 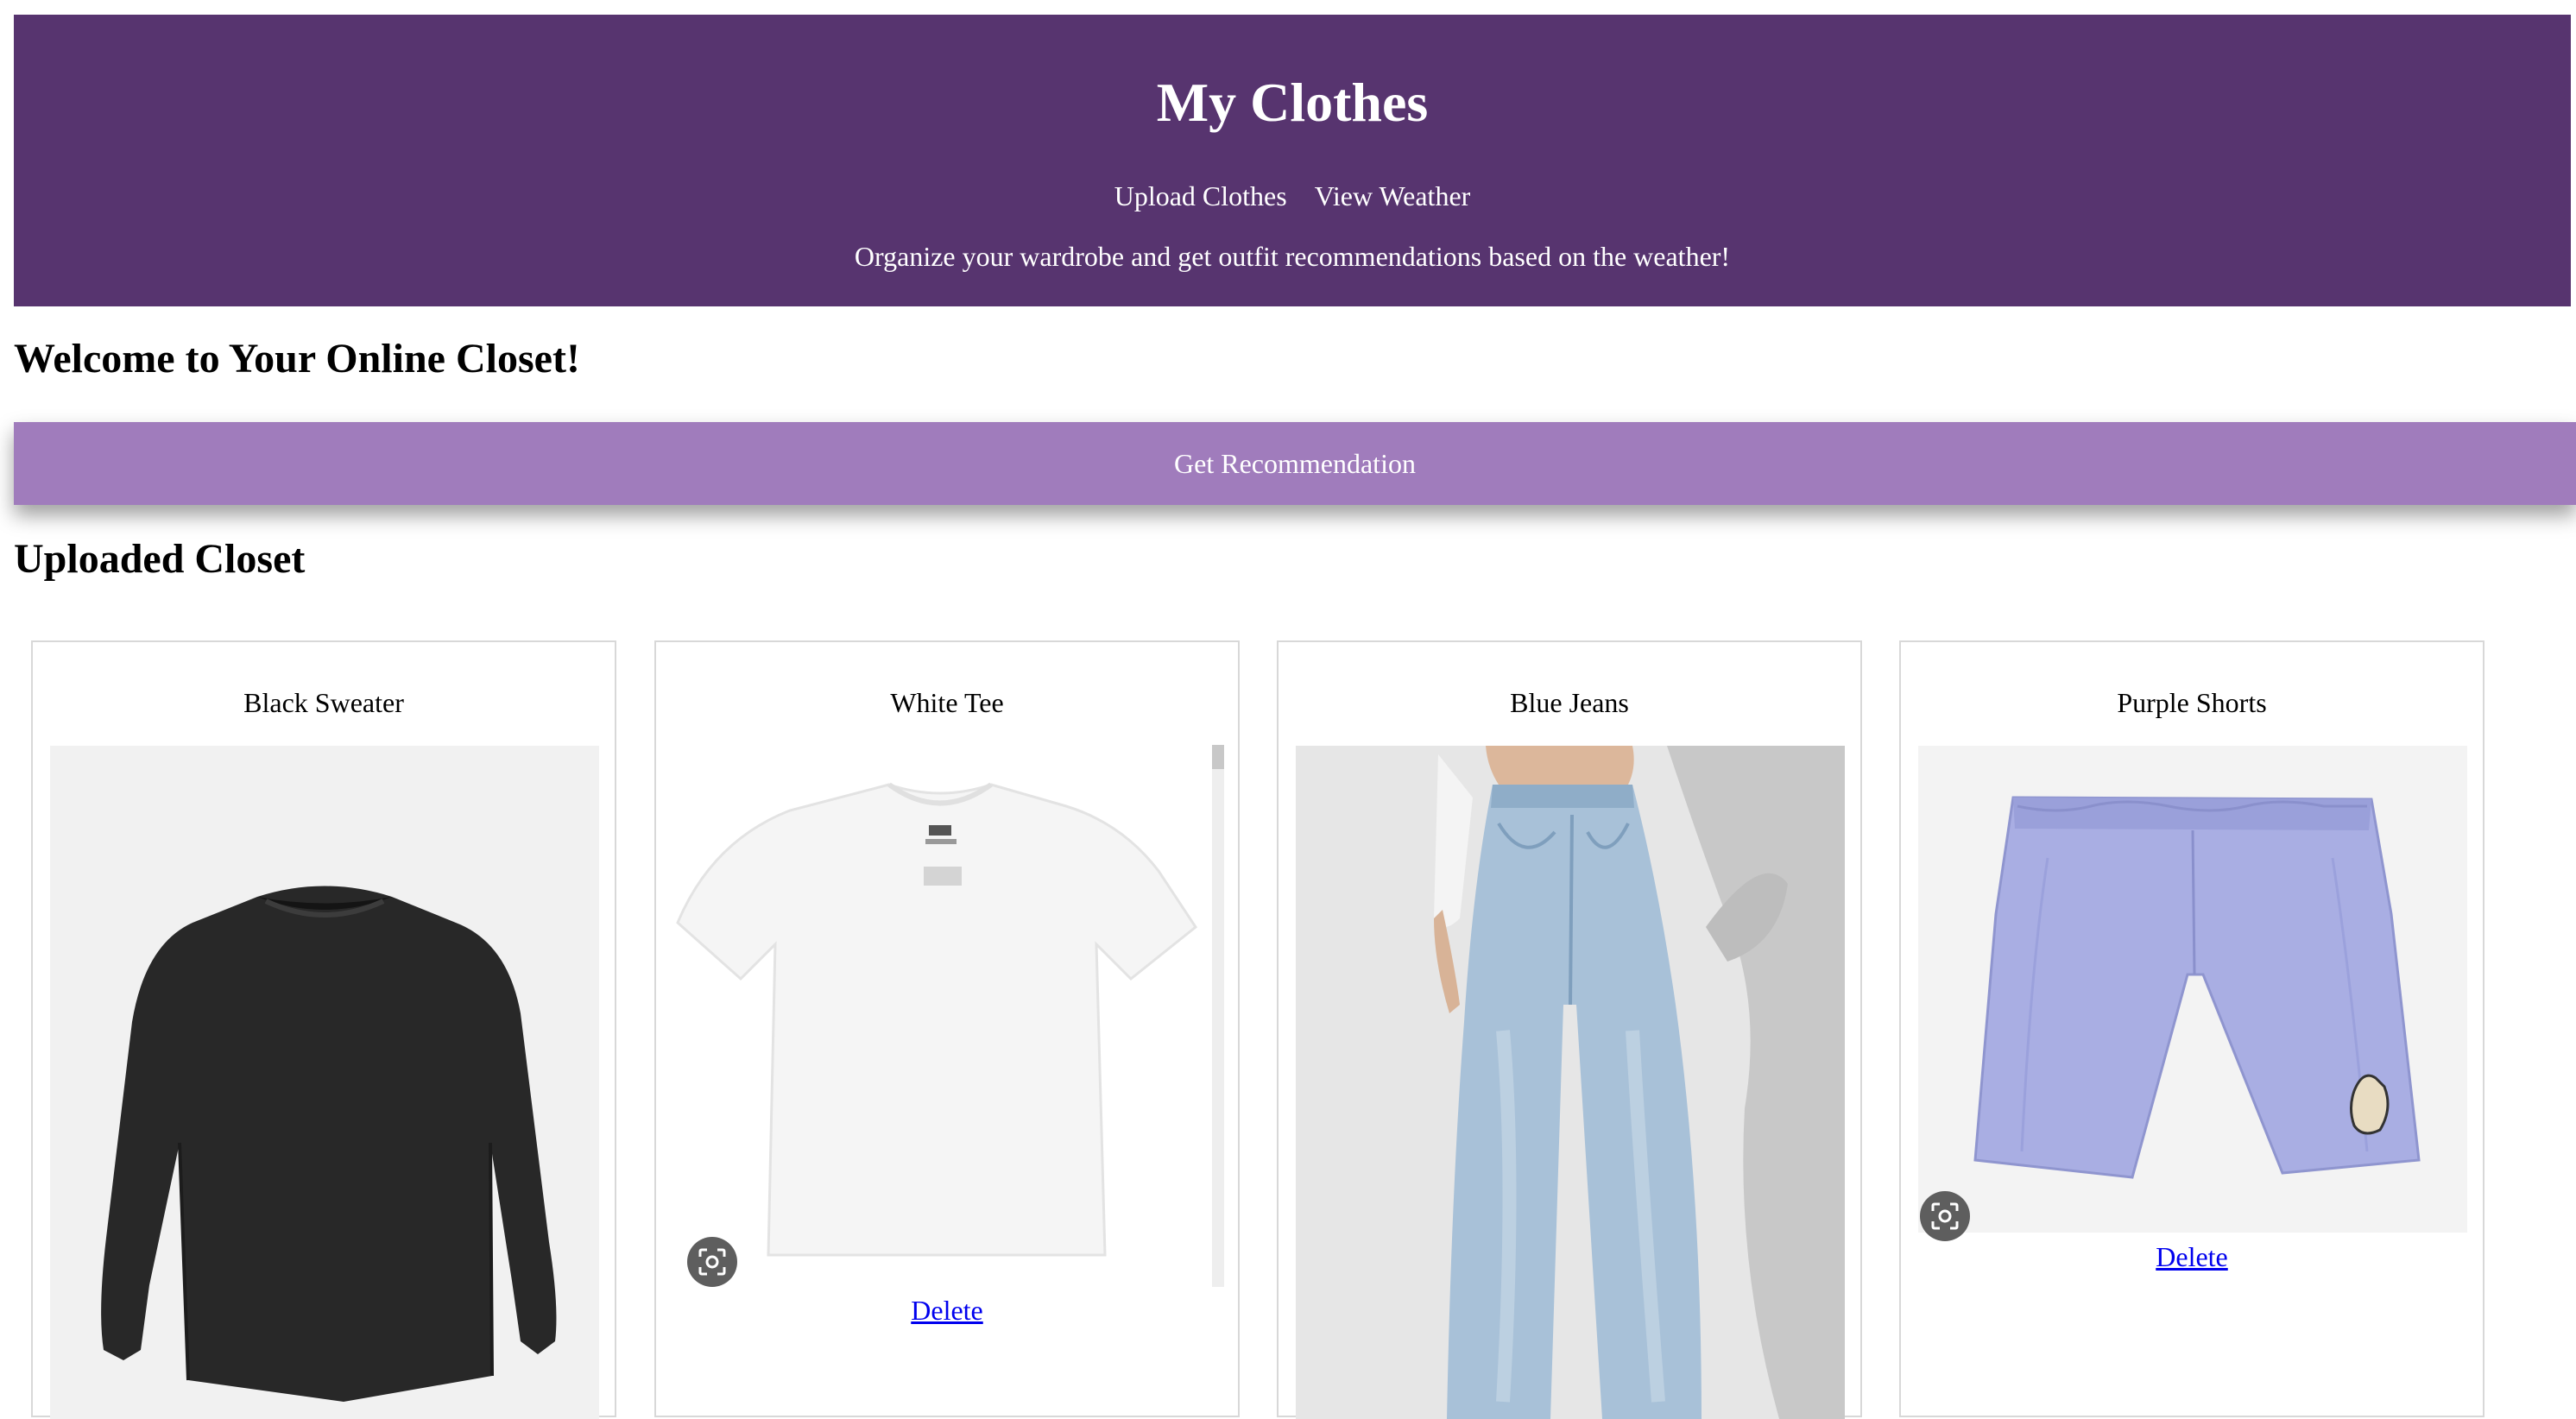 What do you see at coordinates (2192, 702) in the screenshot?
I see `closet-item-name: Purple Shorts` at bounding box center [2192, 702].